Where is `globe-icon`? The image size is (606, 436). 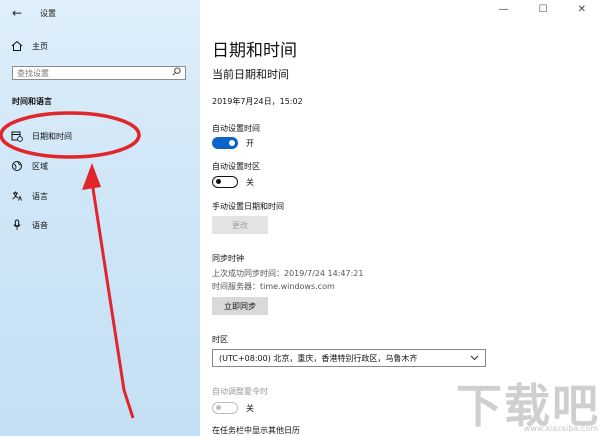 globe-icon is located at coordinates (17, 166).